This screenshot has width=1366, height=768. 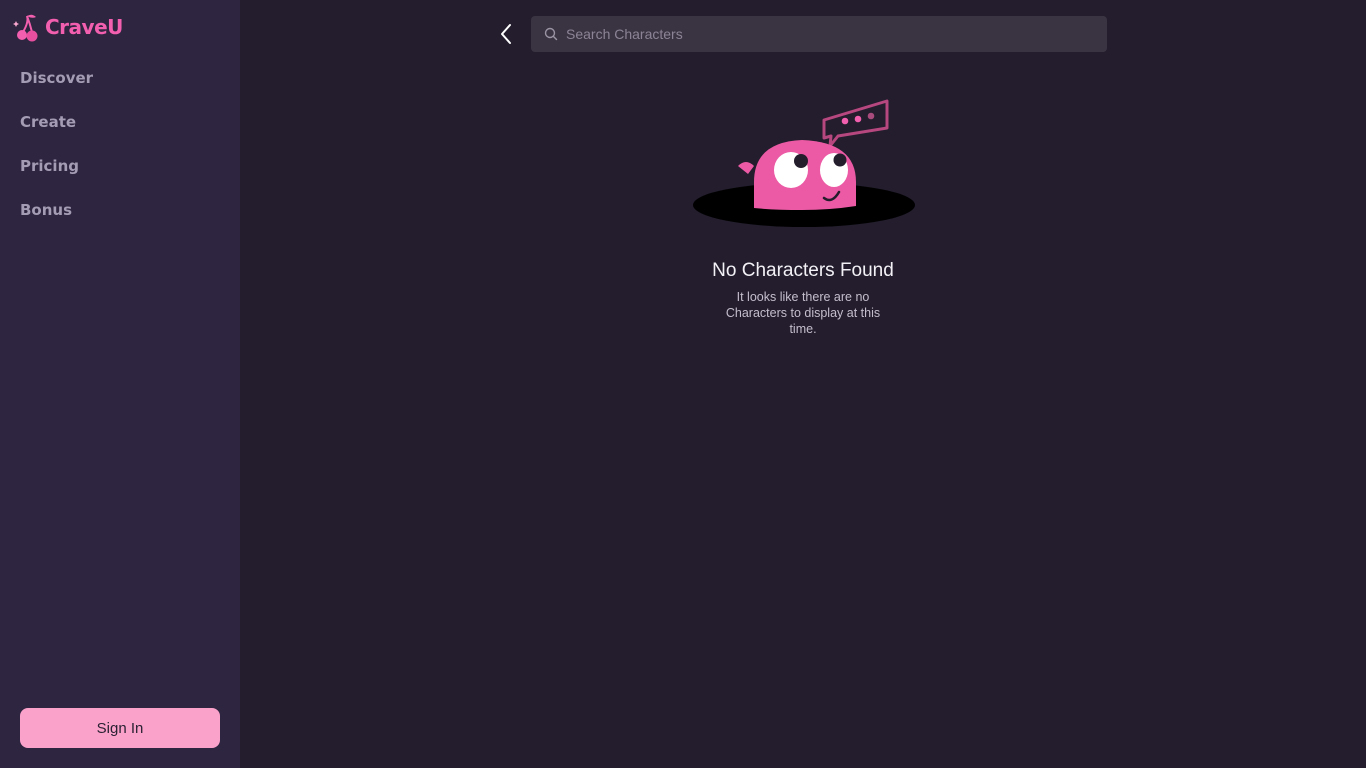 What do you see at coordinates (25, 28) in the screenshot?
I see `cherry-icon` at bounding box center [25, 28].